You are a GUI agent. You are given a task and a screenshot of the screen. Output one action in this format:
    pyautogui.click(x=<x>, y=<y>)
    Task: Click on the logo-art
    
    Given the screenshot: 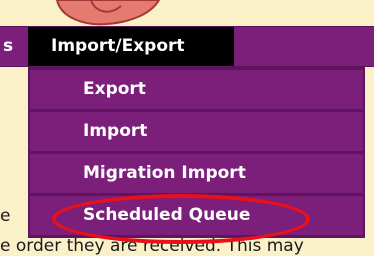 What is the action you would take?
    pyautogui.click(x=108, y=13)
    